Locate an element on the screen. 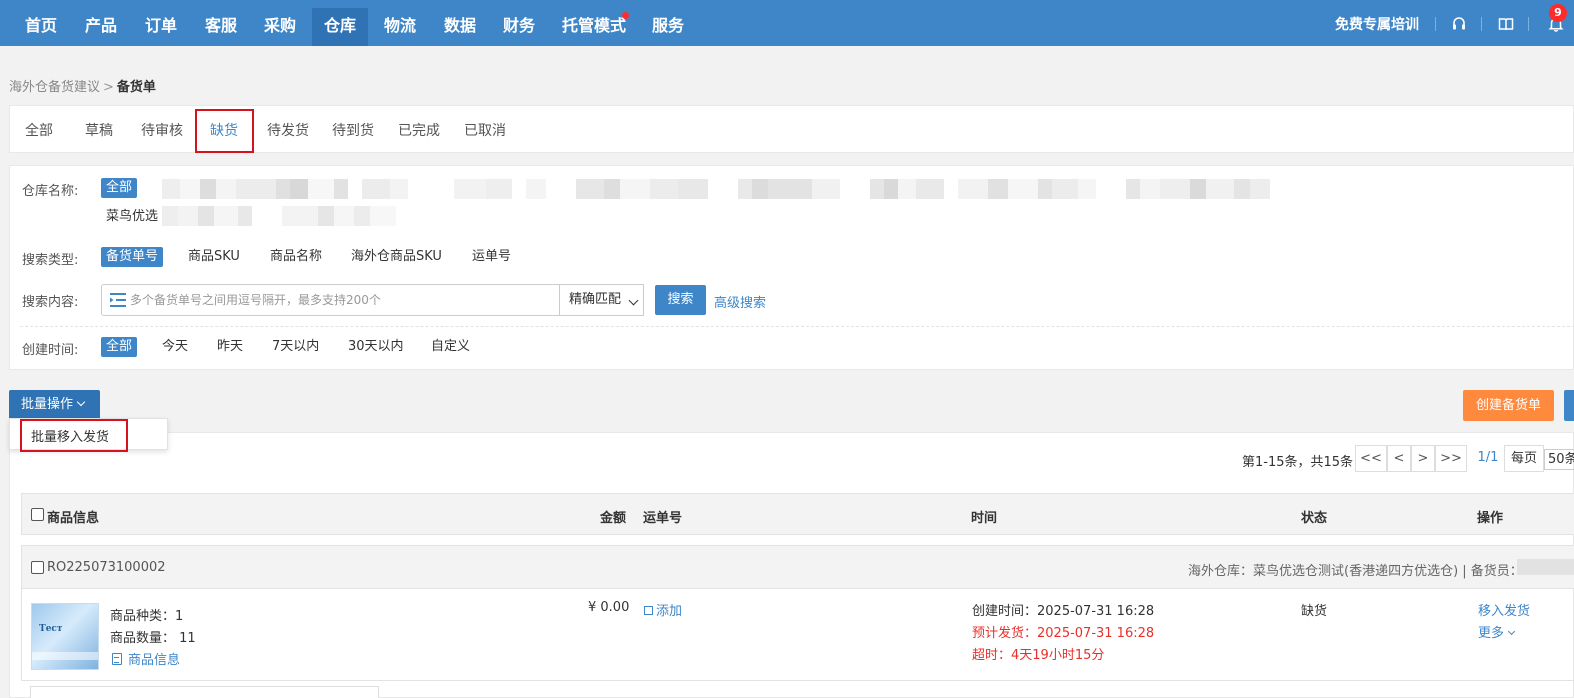  pagination-summary: 第1-15条，共15条 is located at coordinates (1298, 462).